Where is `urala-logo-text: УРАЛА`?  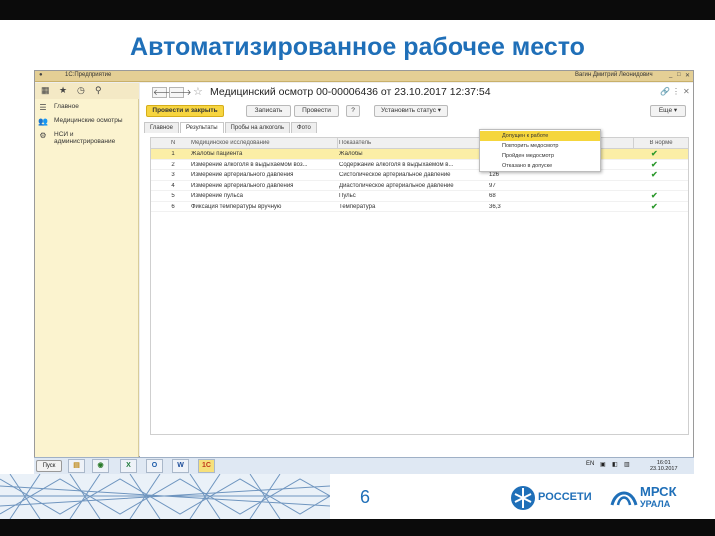 urala-logo-text: УРАЛА is located at coordinates (655, 504).